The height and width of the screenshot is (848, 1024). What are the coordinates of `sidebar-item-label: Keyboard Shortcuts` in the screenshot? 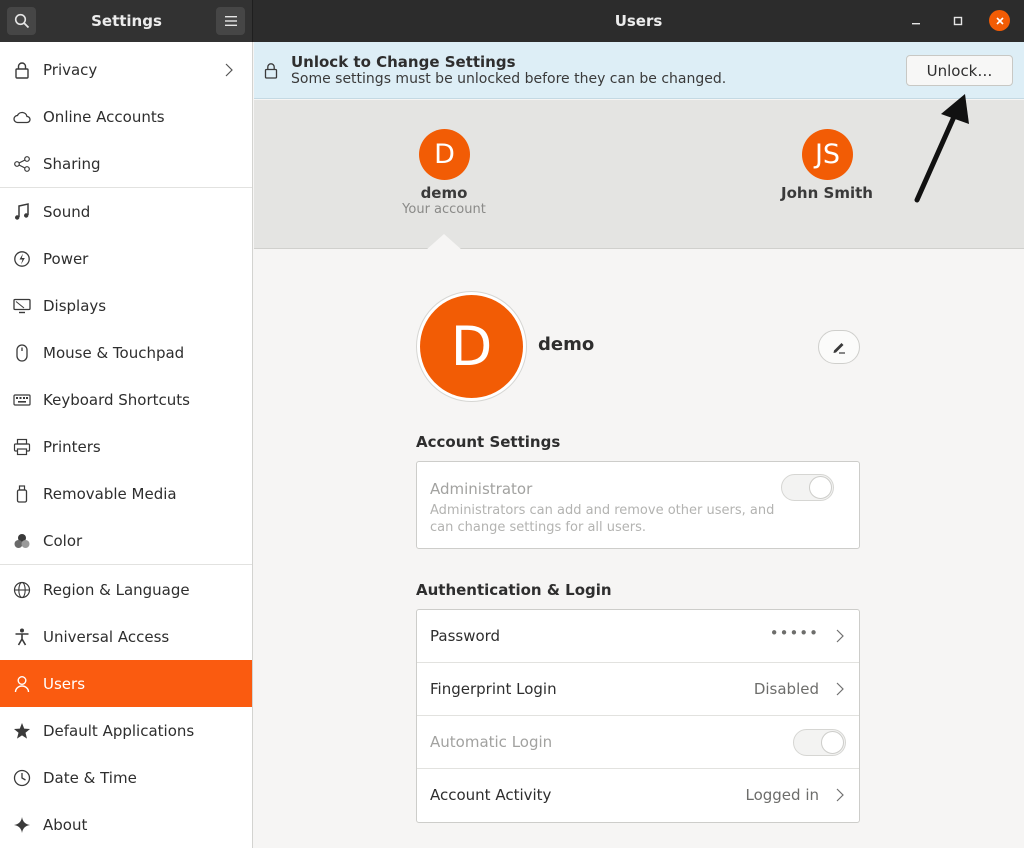 It's located at (116, 400).